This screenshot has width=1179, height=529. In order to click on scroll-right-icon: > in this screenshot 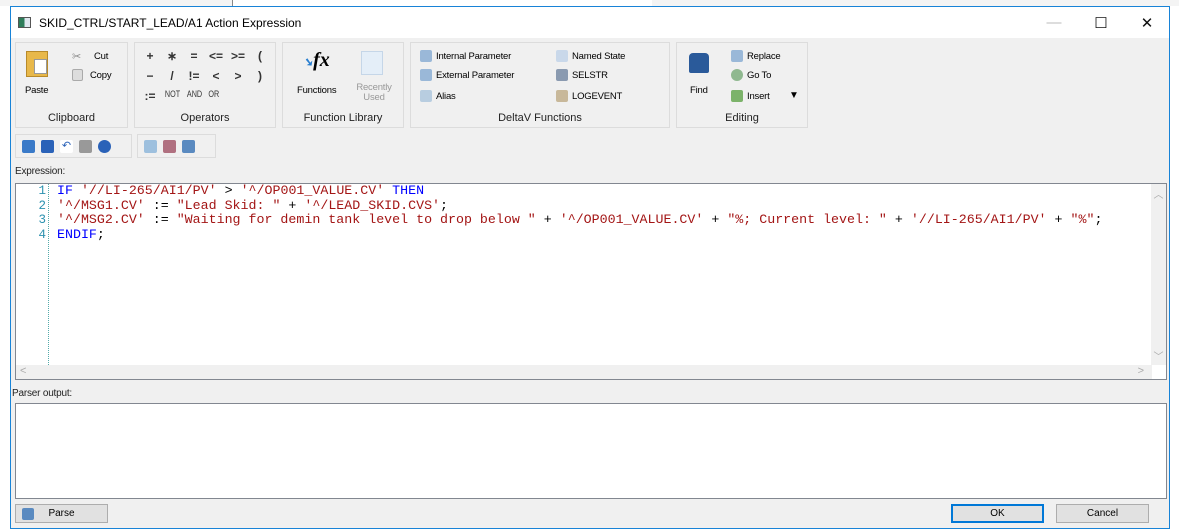, I will do `click(1141, 371)`.